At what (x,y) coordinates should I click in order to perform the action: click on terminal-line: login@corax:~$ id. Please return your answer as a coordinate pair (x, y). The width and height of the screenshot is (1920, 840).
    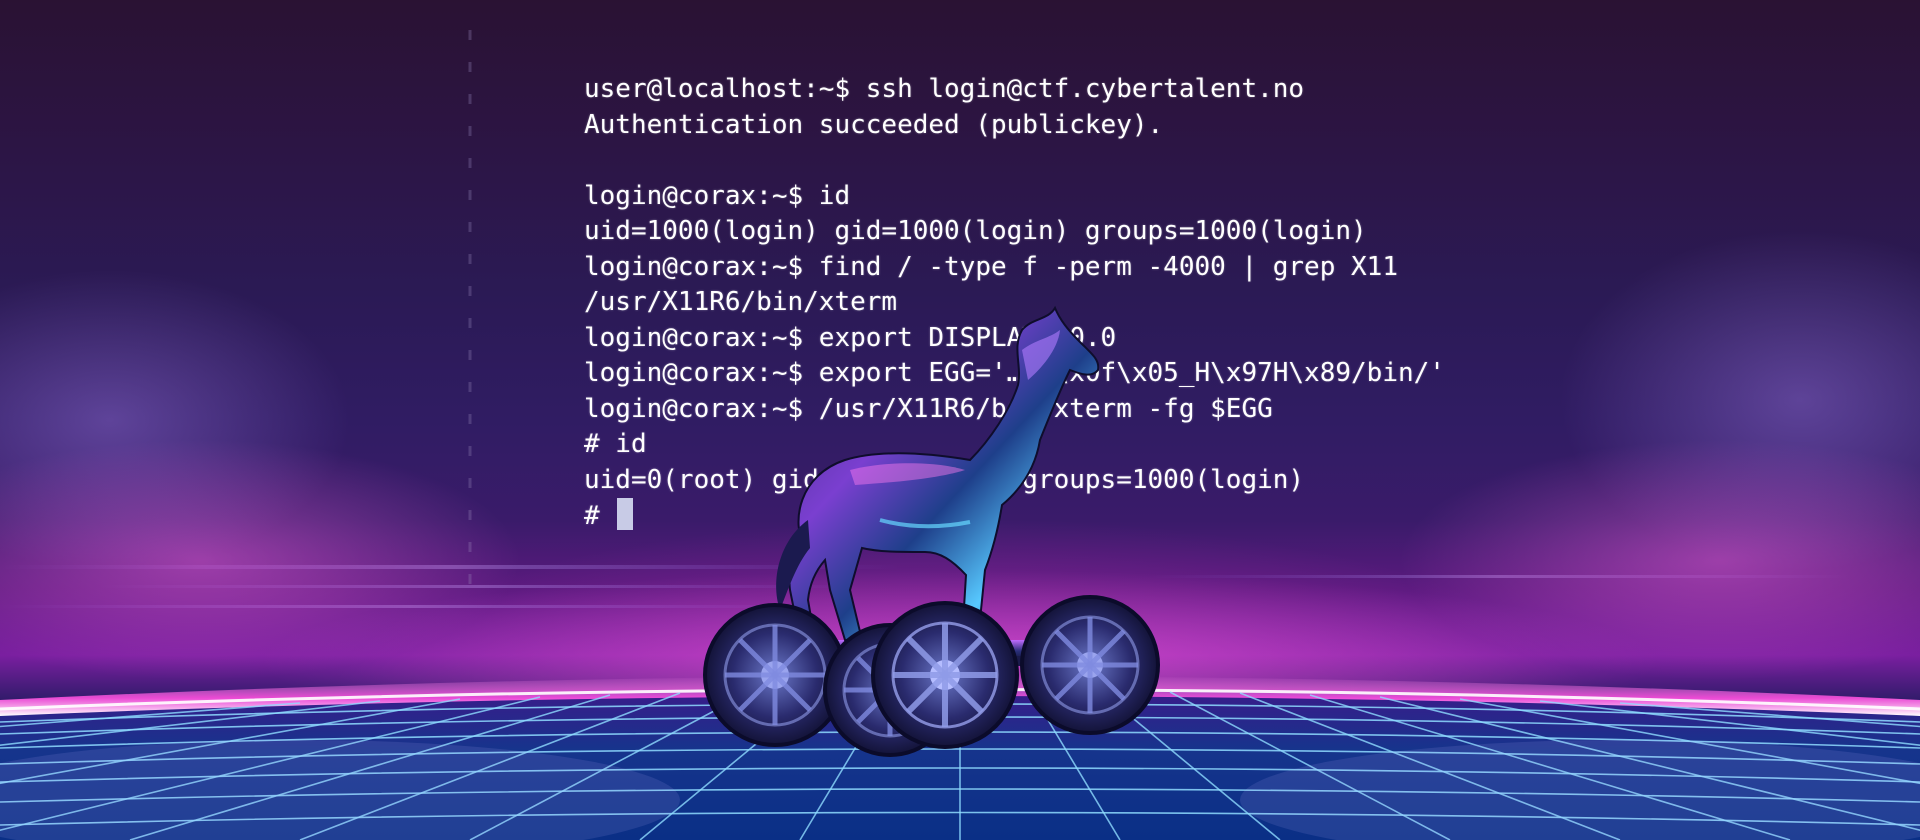
    Looking at the image, I should click on (717, 195).